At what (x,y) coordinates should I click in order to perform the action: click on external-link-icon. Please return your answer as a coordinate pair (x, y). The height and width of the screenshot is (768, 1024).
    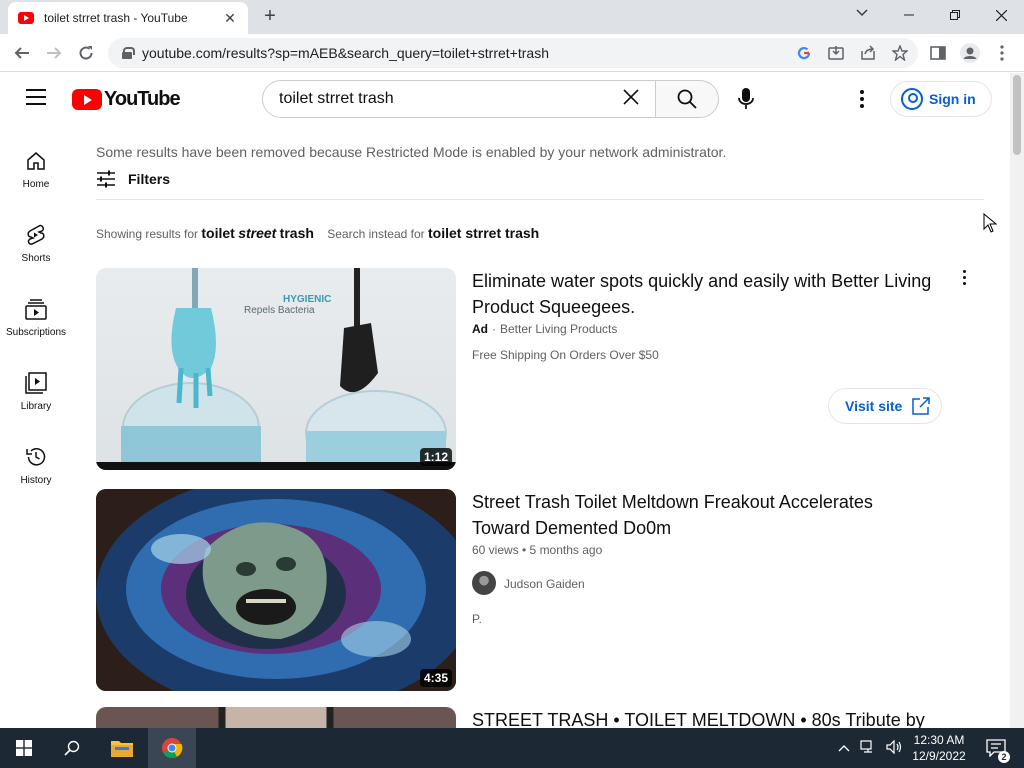
    Looking at the image, I should click on (921, 406).